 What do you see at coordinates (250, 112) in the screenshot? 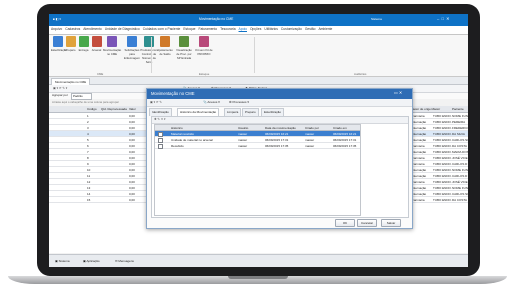
I see `tab-preparo: Preparo` at bounding box center [250, 112].